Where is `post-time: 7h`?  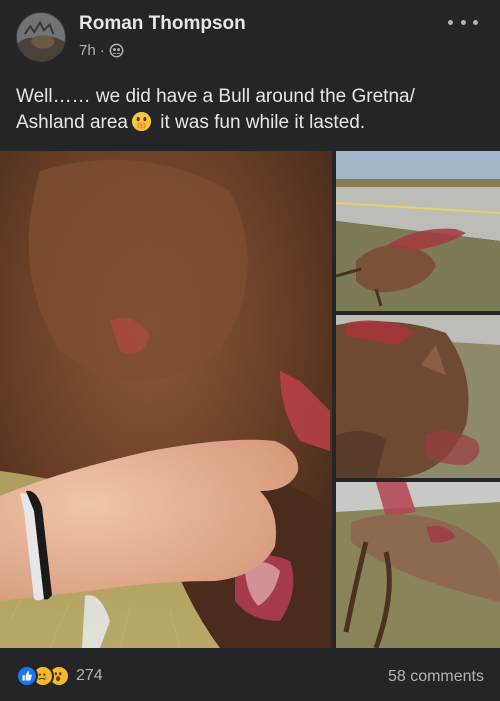
post-time: 7h is located at coordinates (87, 50).